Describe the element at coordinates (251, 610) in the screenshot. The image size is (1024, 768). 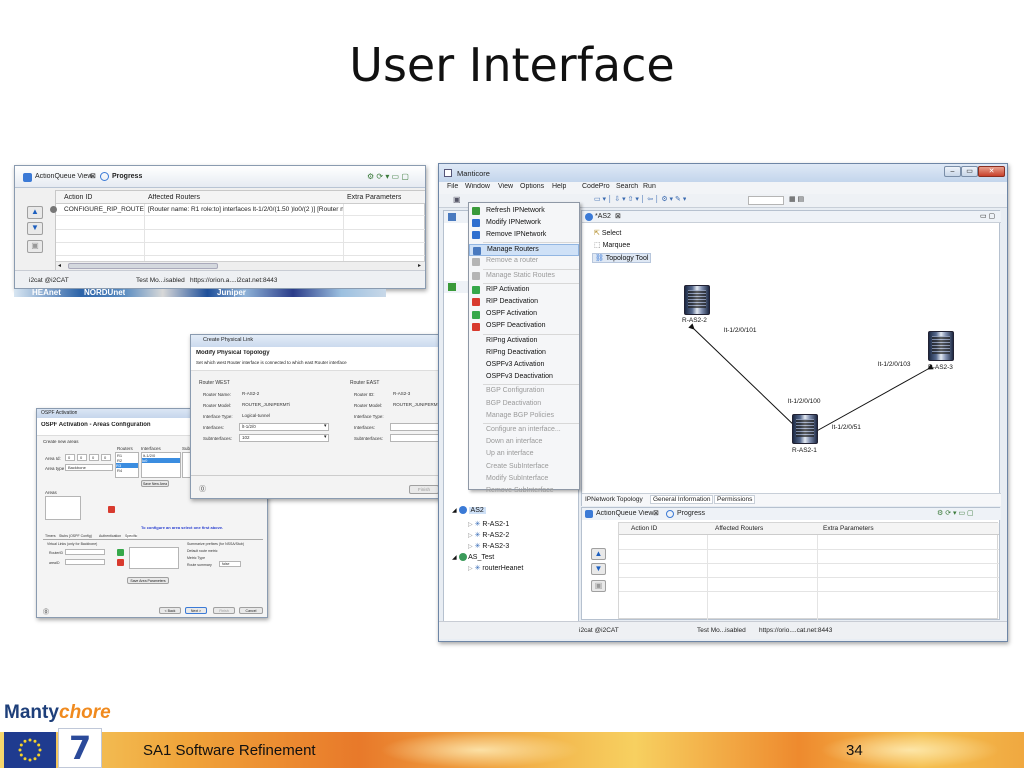
I see `cancel-button: Cancel` at that location.